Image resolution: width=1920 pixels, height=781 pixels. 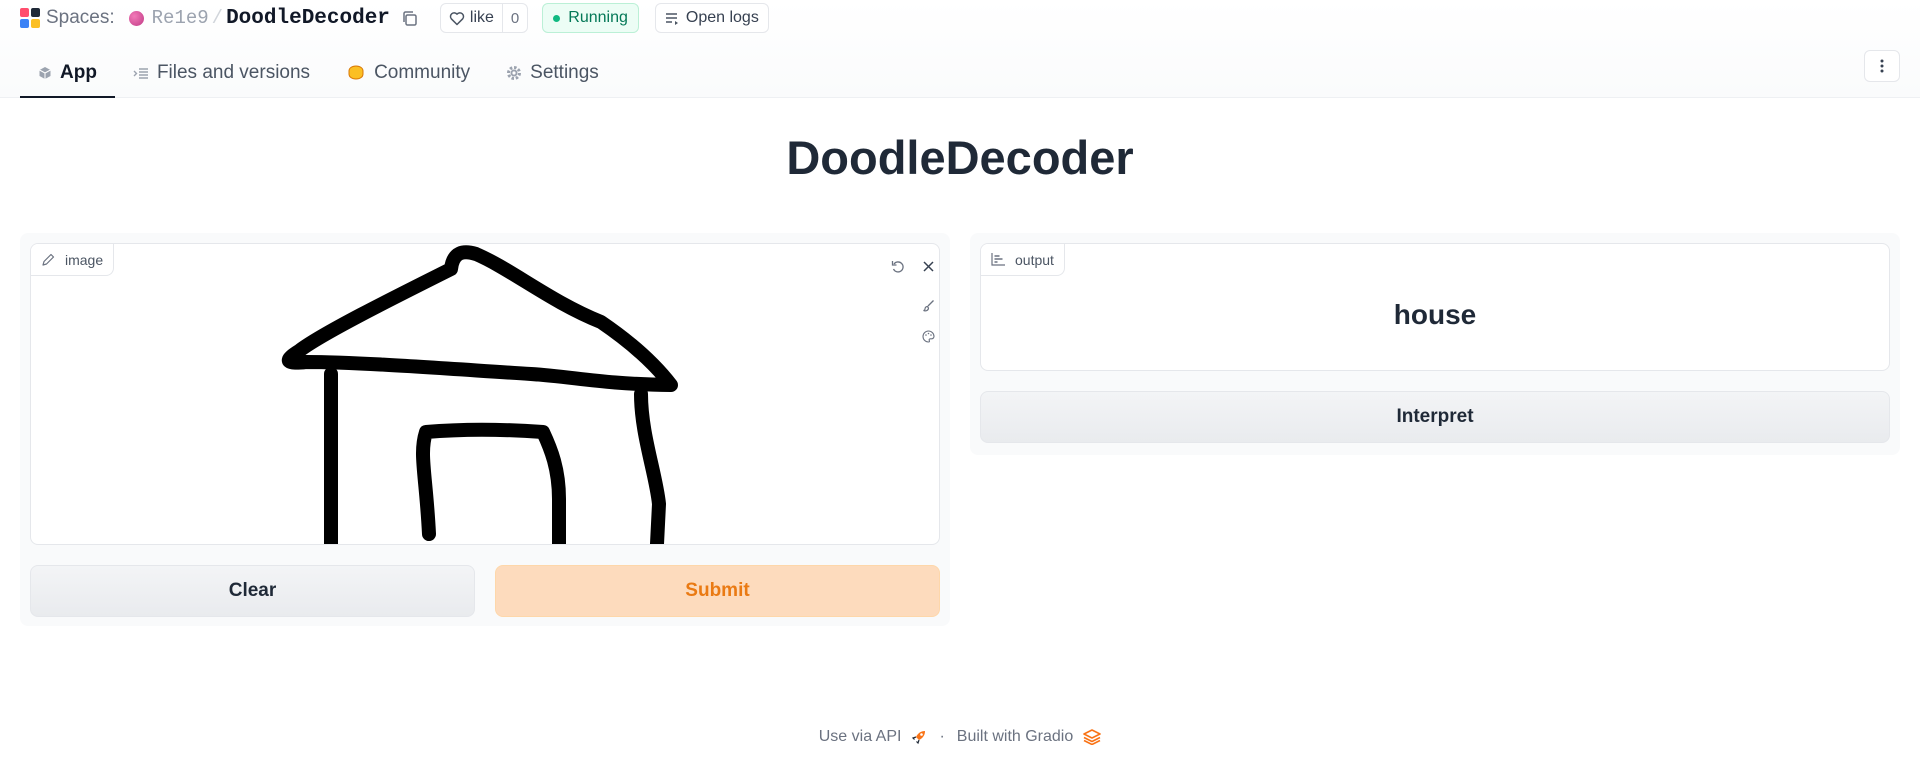 I want to click on more-vertical-icon, so click(x=1882, y=66).